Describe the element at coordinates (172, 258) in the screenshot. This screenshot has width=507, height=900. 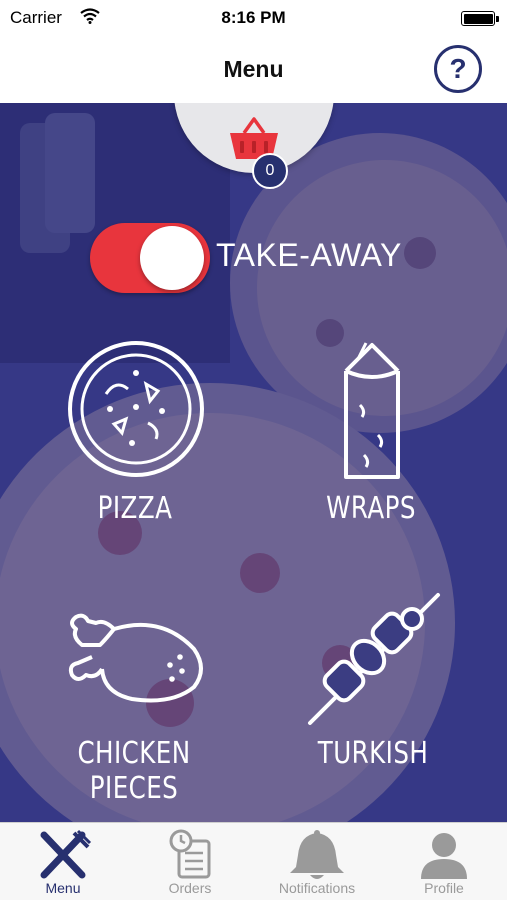
I see `toggle-knob` at that location.